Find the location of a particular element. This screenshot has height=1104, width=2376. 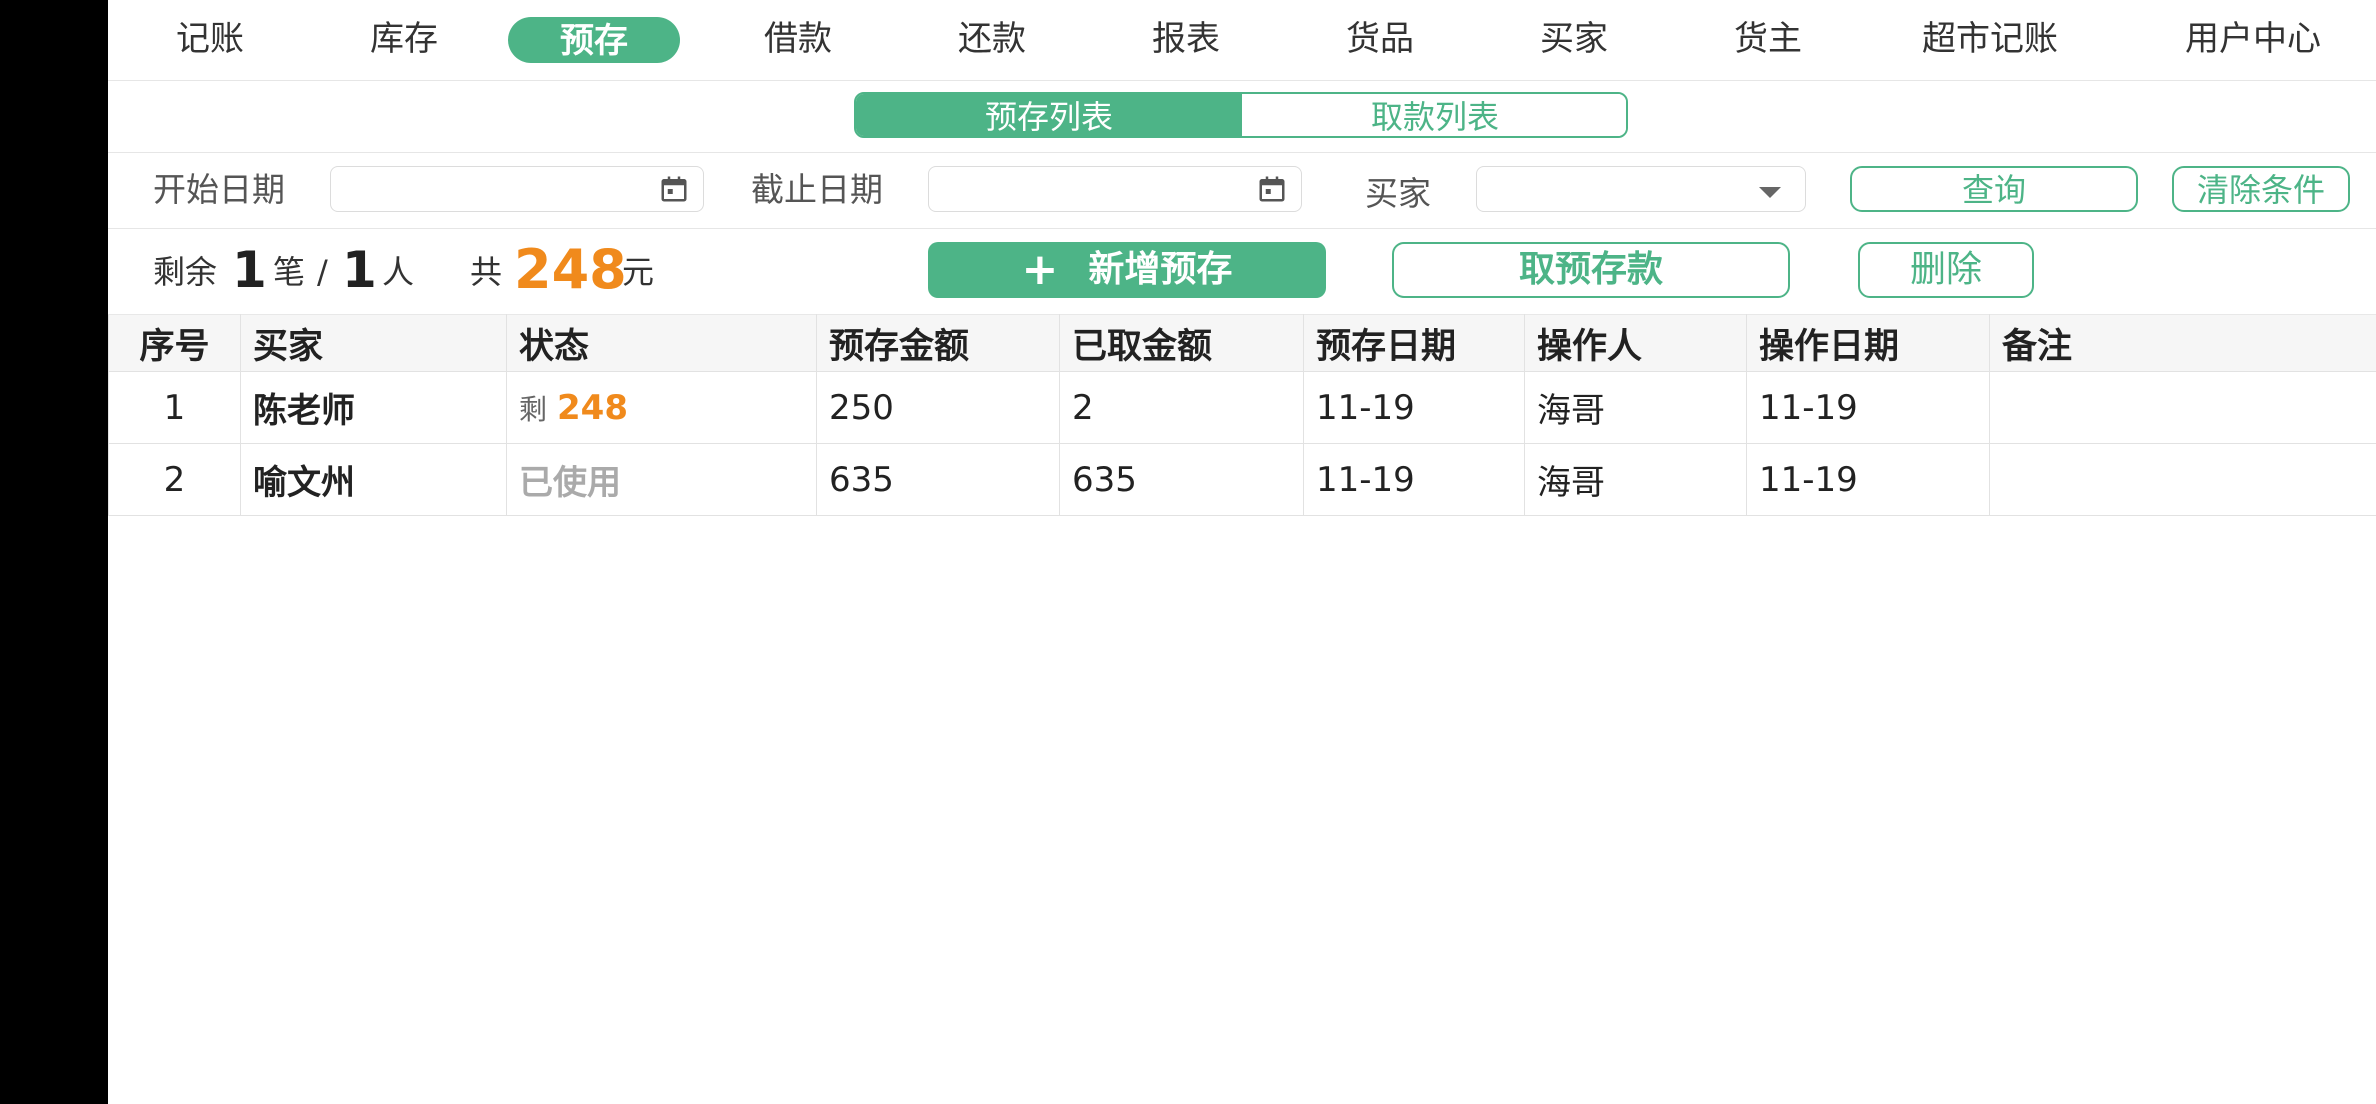

cell-deposit: 635 is located at coordinates (938, 479).